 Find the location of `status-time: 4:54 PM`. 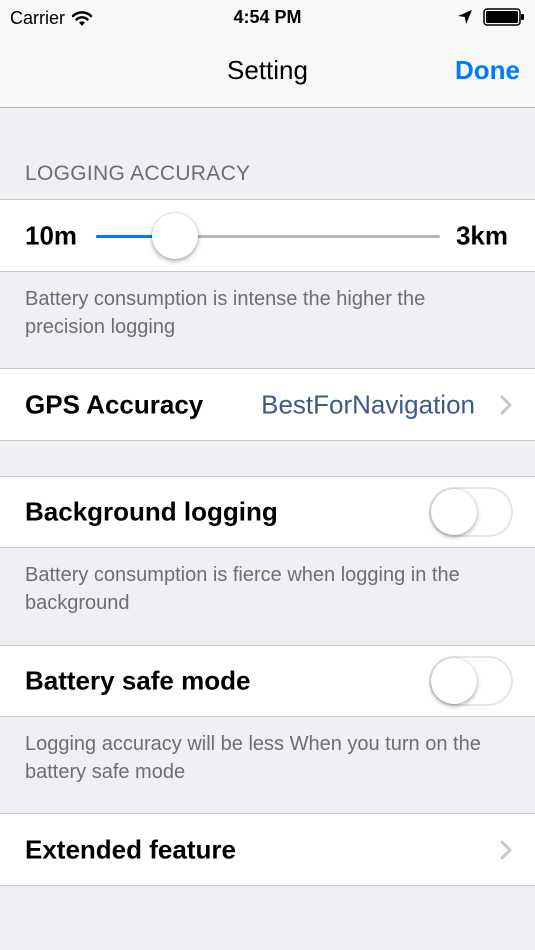

status-time: 4:54 PM is located at coordinates (267, 17).